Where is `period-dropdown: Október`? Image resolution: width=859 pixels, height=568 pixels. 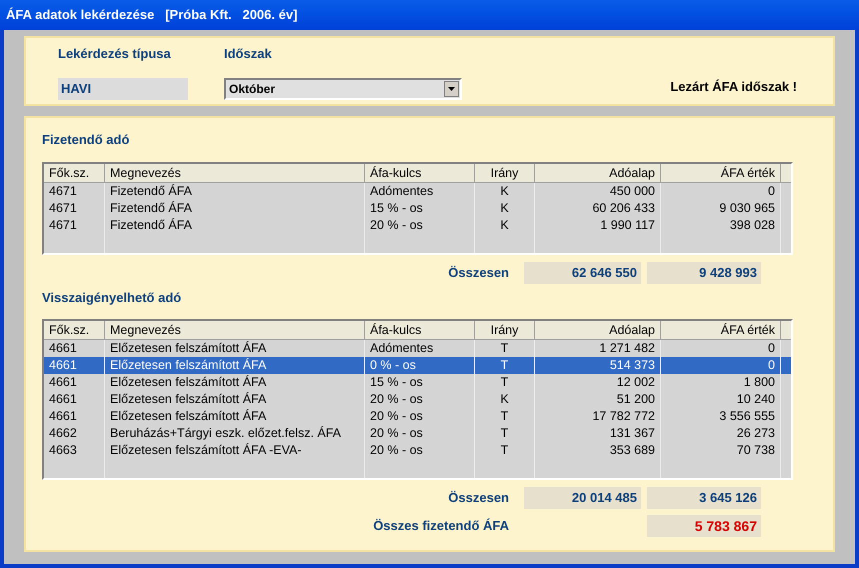
period-dropdown: Október is located at coordinates (343, 89).